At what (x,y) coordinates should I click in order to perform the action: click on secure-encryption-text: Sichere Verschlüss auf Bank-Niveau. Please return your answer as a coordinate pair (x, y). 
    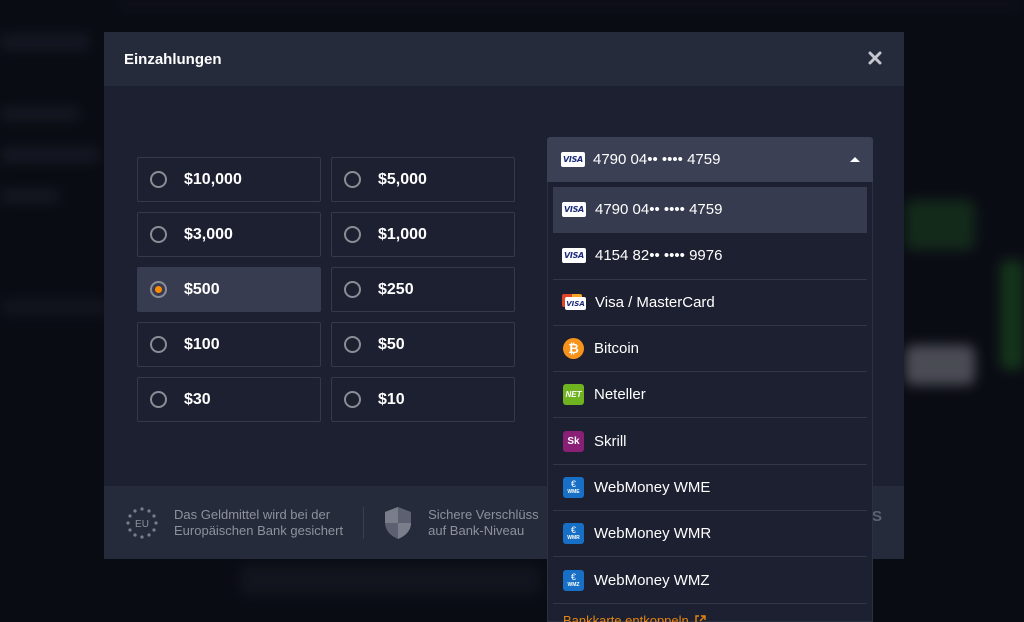
    Looking at the image, I should click on (483, 523).